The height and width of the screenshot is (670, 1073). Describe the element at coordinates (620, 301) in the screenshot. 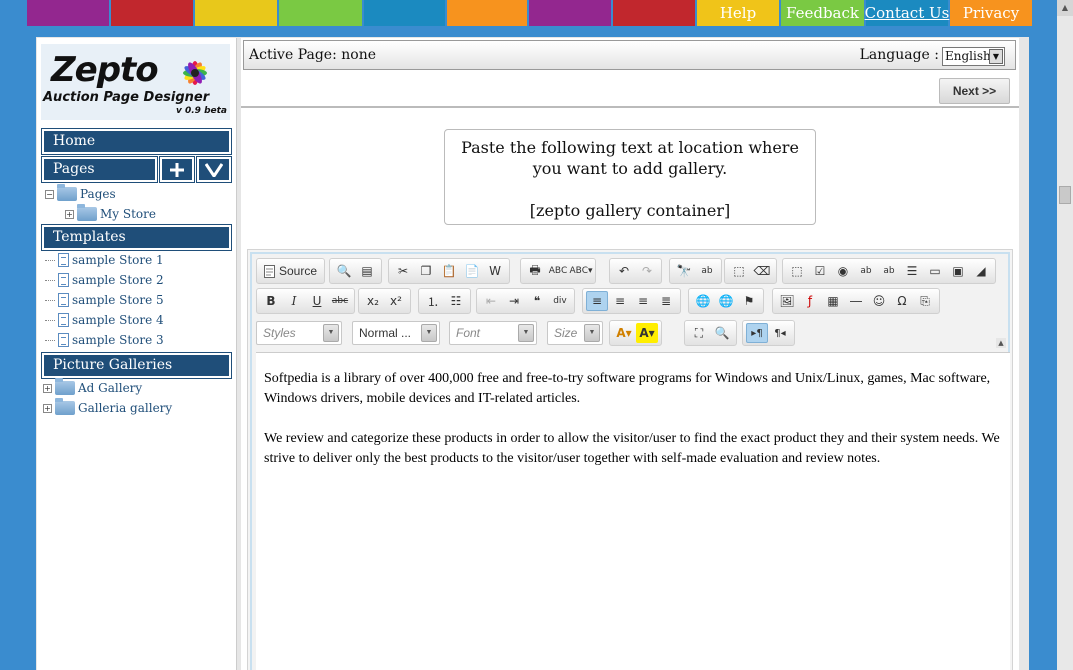

I see `align-center-icon: ≡` at that location.